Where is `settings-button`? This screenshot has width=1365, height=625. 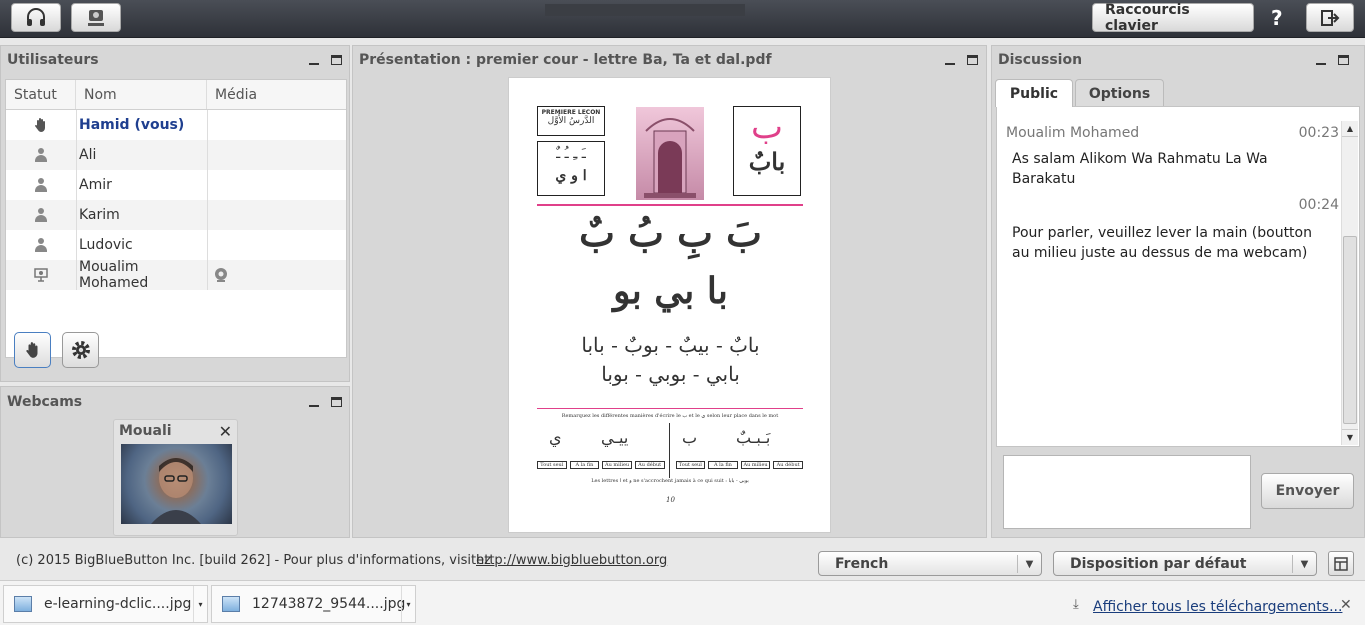 settings-button is located at coordinates (80, 350).